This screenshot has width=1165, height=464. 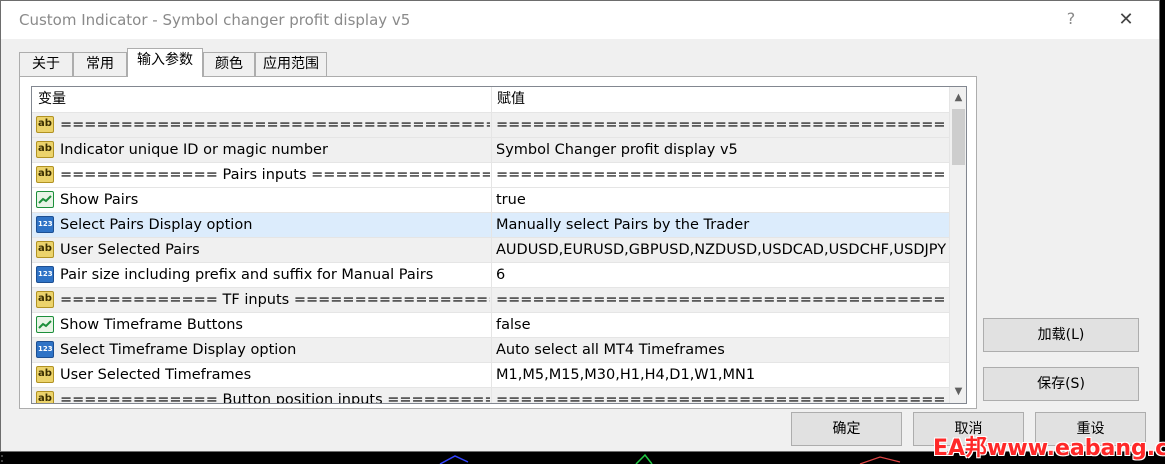 What do you see at coordinates (178, 350) in the screenshot?
I see `row-variable: Select Timeframe Display option` at bounding box center [178, 350].